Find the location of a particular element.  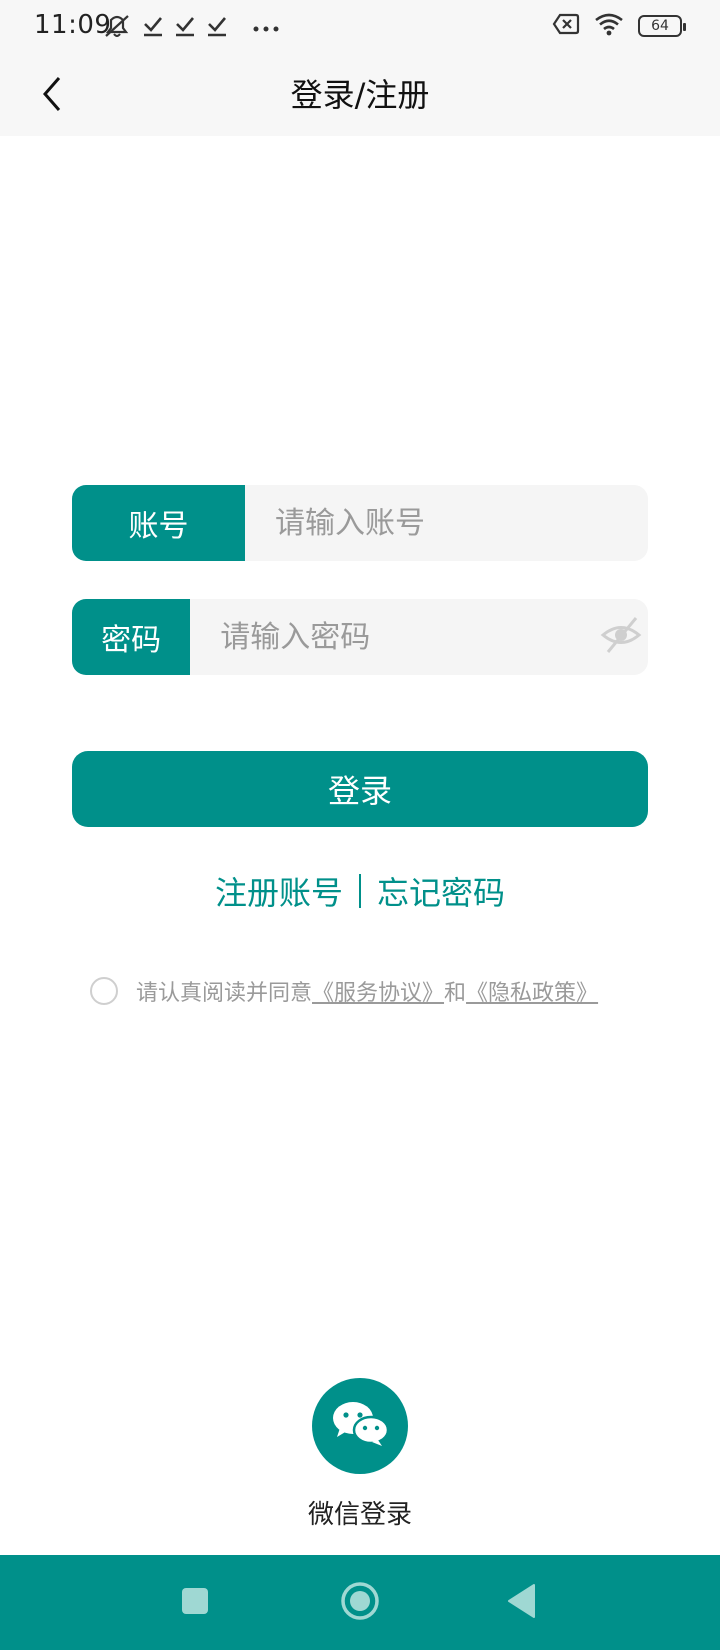

register-link: 注册账号 is located at coordinates (279, 891).